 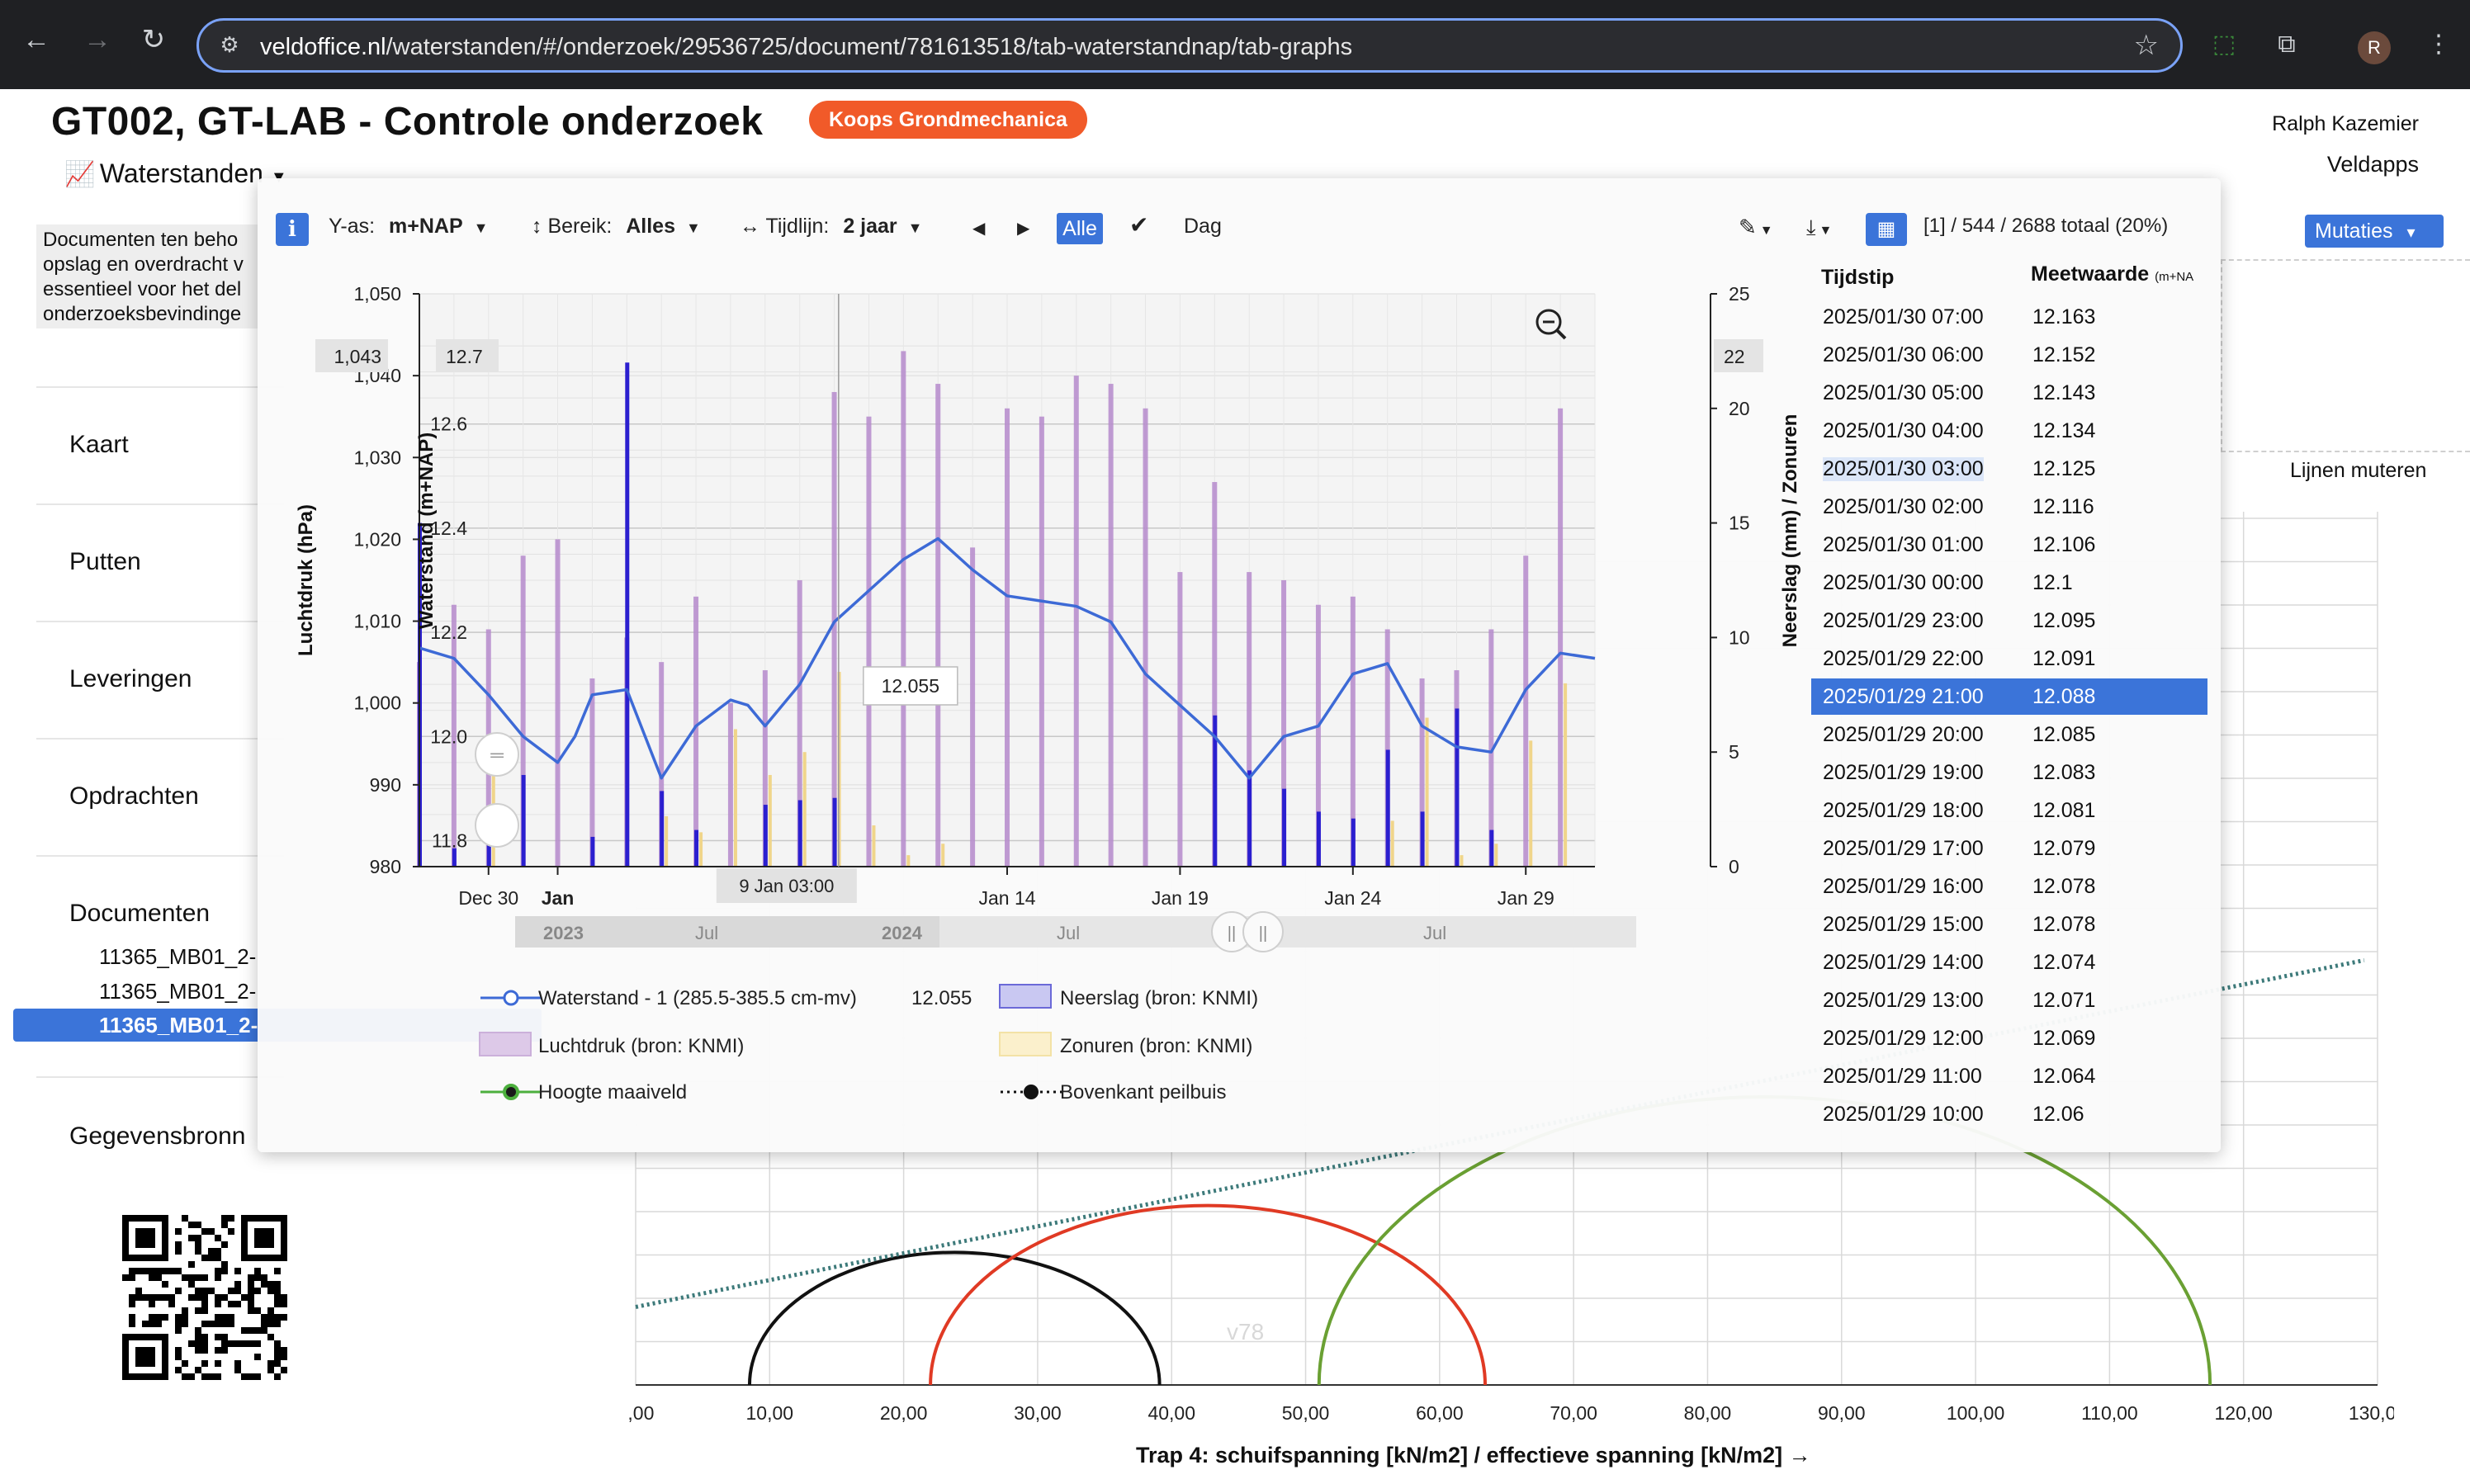 I want to click on table-row: 2025/01/30 00:00 12.1, so click(x=2009, y=583).